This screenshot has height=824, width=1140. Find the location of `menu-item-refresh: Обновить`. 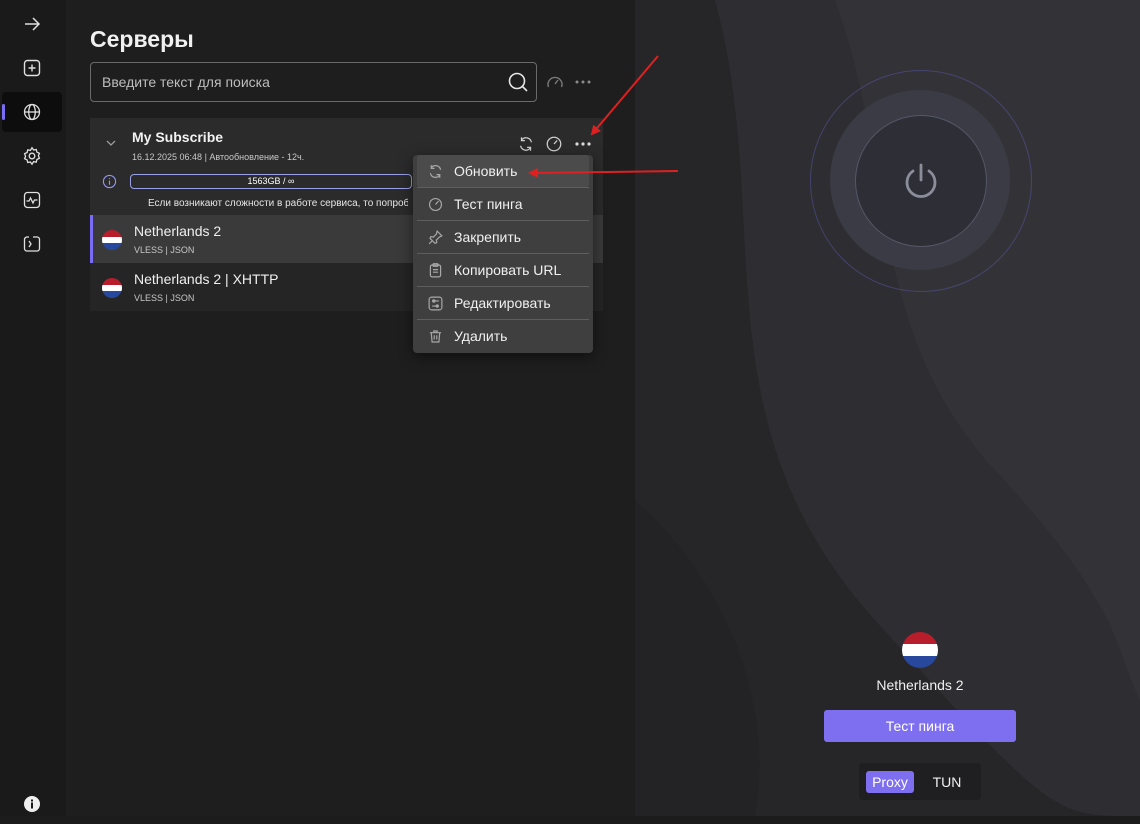

menu-item-refresh: Обновить is located at coordinates (503, 171).